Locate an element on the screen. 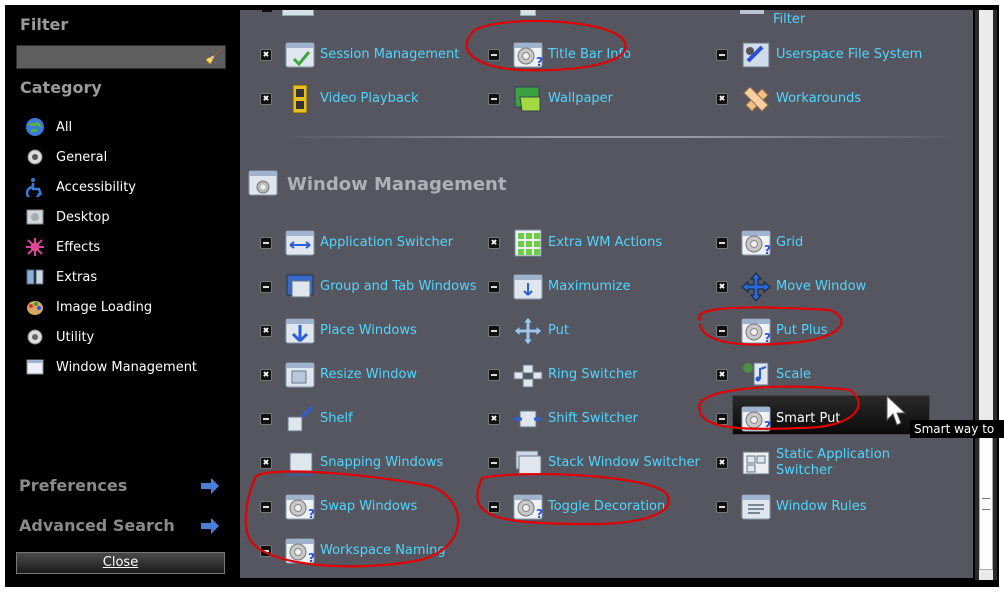  checkbox-partial is located at coordinates (267, 11).